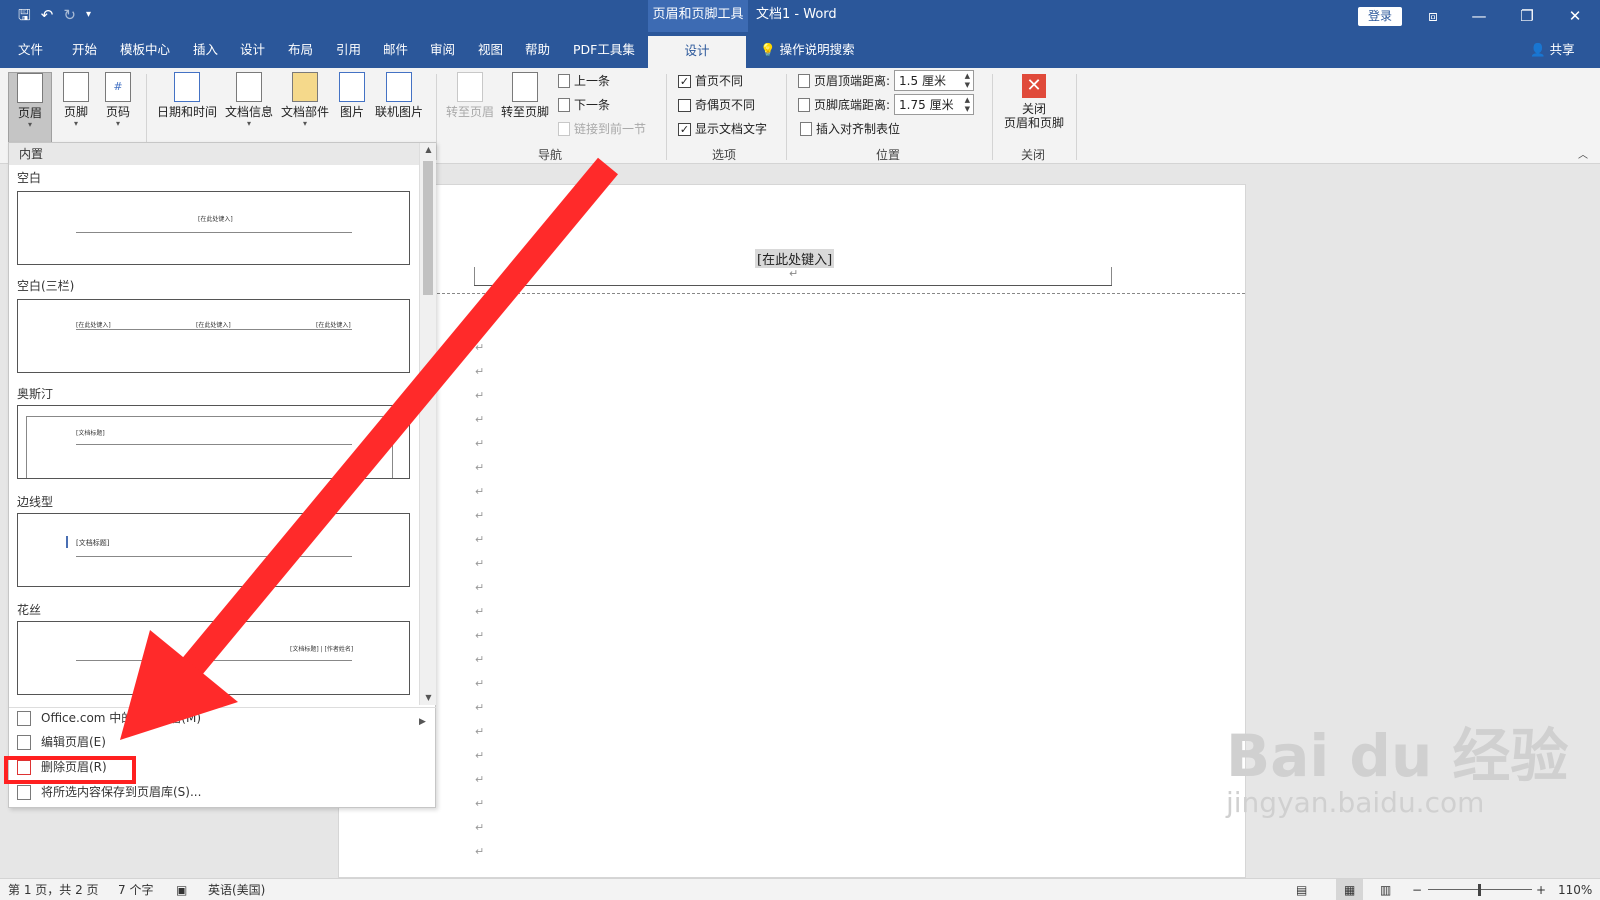 Image resolution: width=1600 pixels, height=900 pixels. What do you see at coordinates (213, 336) in the screenshot?
I see `header-style-blank-three-column: [在此处键入] [在此处键入] [在此处键入]` at bounding box center [213, 336].